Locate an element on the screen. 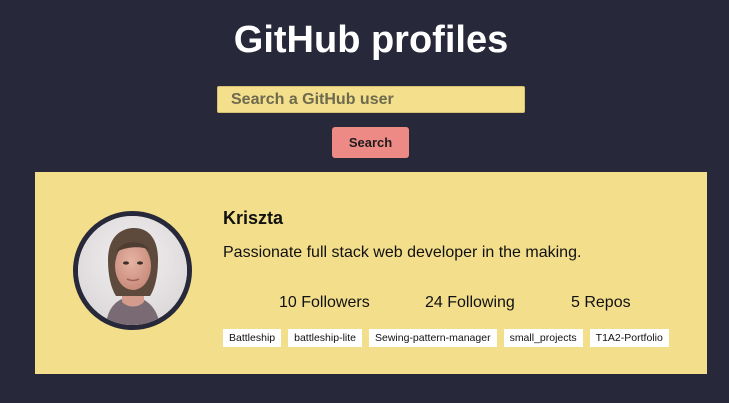 The height and width of the screenshot is (403, 729). avatar is located at coordinates (132, 270).